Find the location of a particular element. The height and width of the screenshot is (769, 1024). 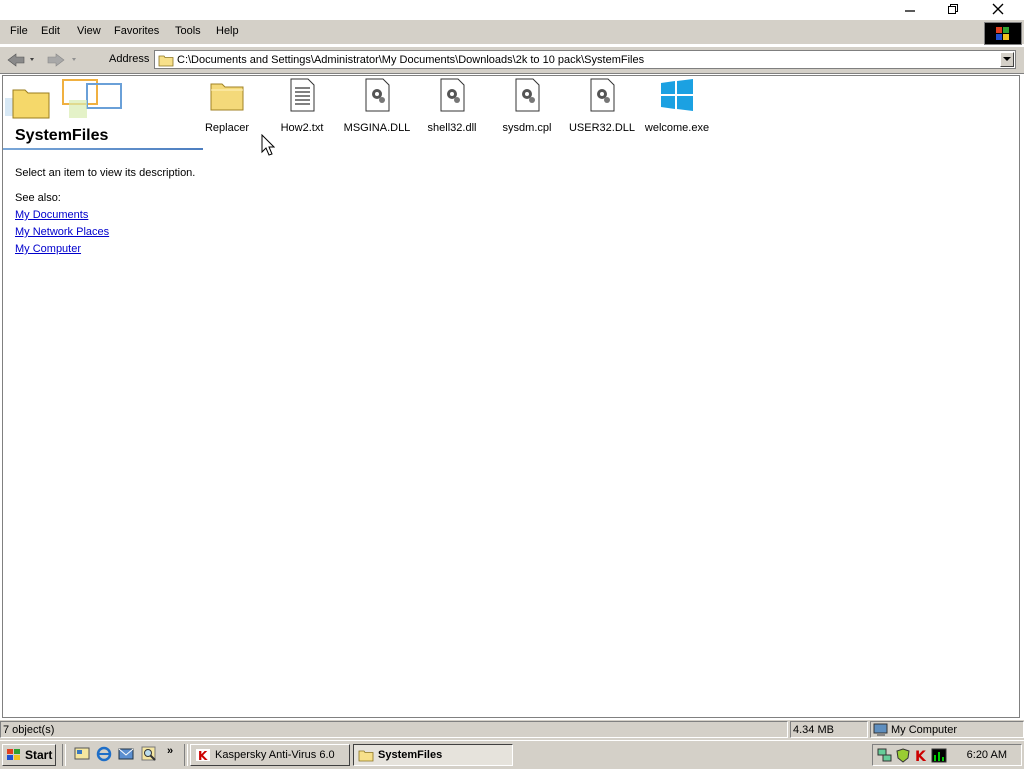

task-button-kaspersky: K Kaspersky Anti-Virus 6.0 is located at coordinates (270, 755).